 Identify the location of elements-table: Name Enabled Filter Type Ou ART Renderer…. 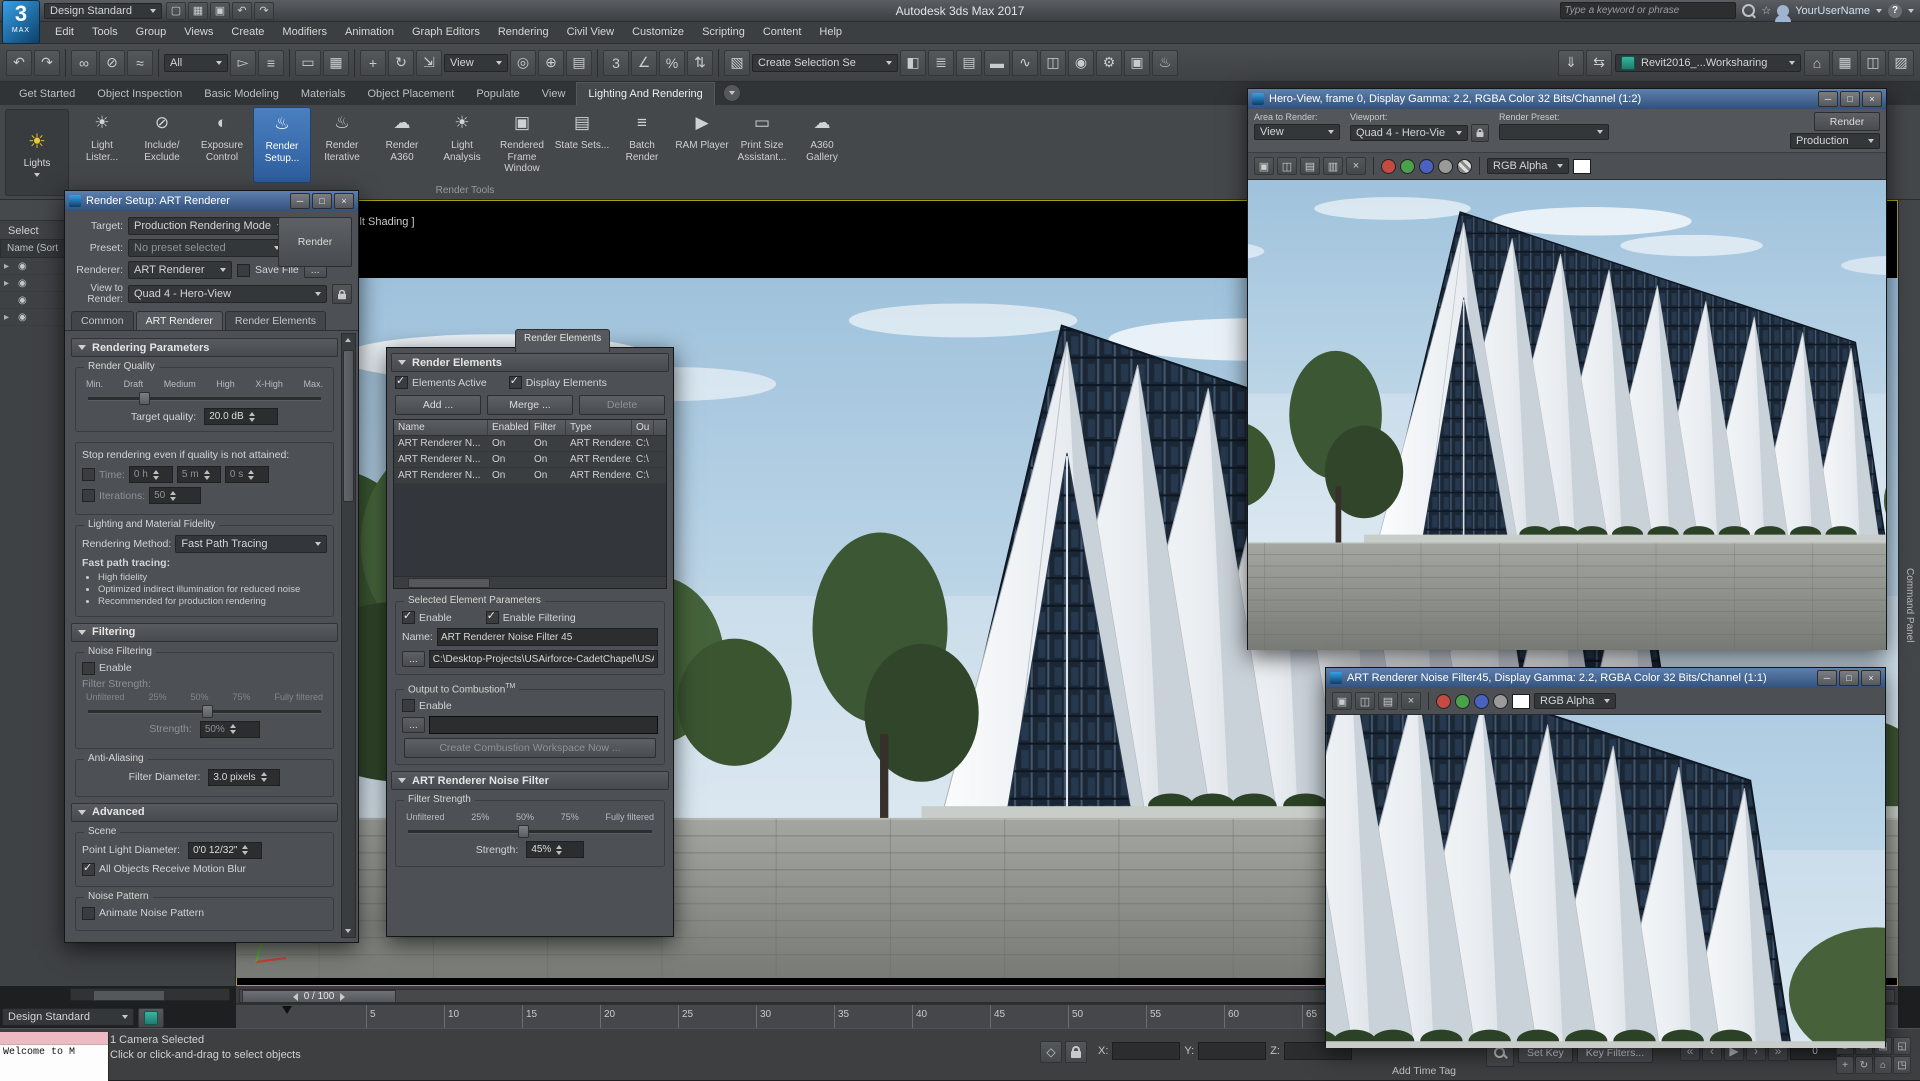
(530, 504).